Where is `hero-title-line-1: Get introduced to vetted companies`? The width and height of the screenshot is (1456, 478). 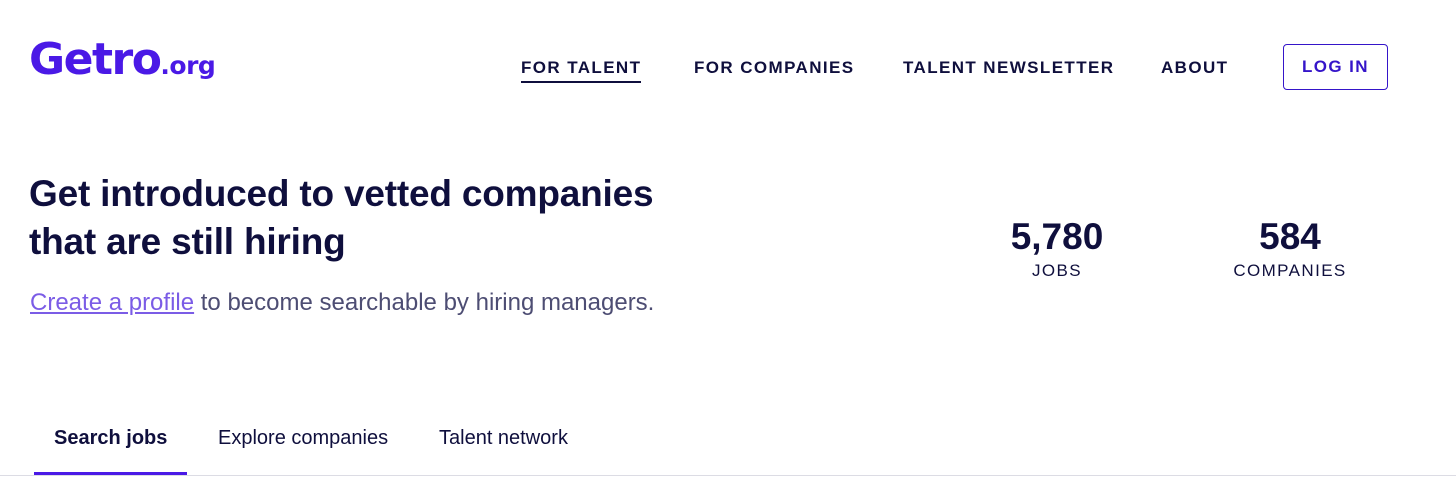 hero-title-line-1: Get introduced to vetted companies is located at coordinates (341, 193).